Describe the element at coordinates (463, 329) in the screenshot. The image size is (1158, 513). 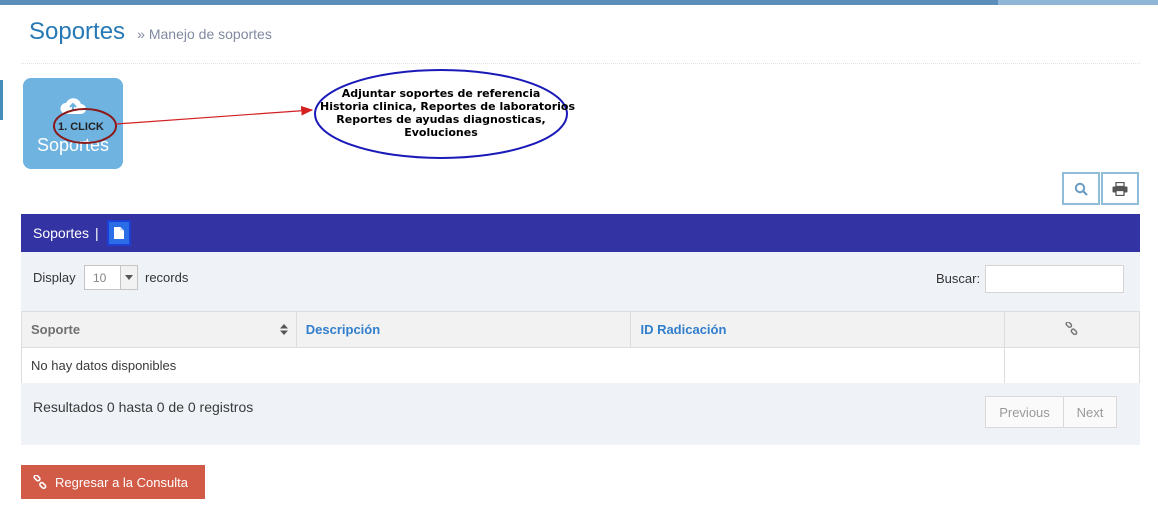
I see `column-header-descripcion: Descripción` at that location.